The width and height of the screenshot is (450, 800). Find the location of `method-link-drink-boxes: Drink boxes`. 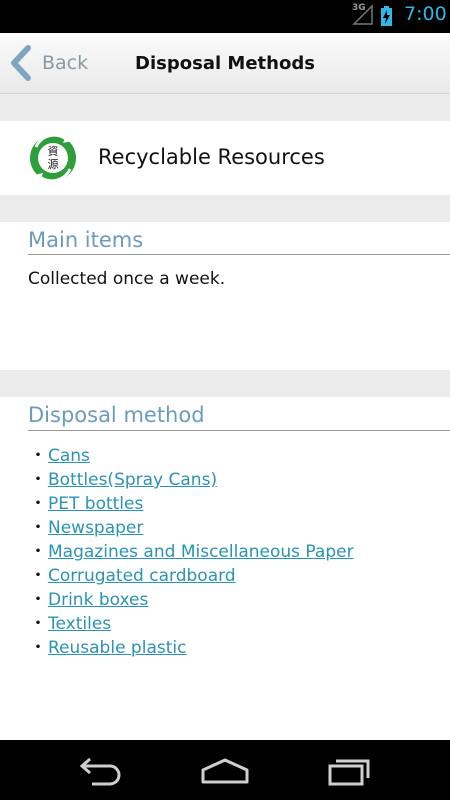

method-link-drink-boxes: Drink boxes is located at coordinates (98, 600).